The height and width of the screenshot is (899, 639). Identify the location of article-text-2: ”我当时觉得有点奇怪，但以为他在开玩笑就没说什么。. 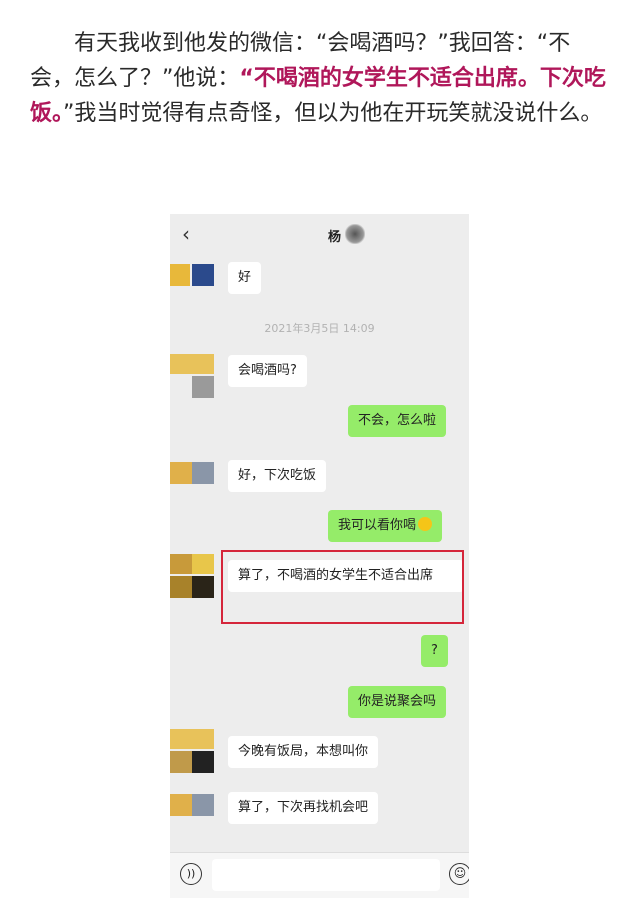
(333, 113).